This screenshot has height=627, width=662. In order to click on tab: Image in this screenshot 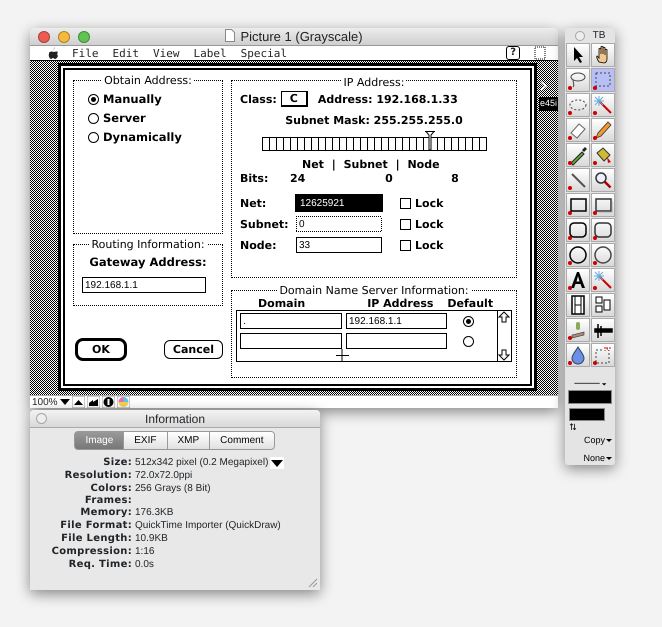, I will do `click(99, 440)`.